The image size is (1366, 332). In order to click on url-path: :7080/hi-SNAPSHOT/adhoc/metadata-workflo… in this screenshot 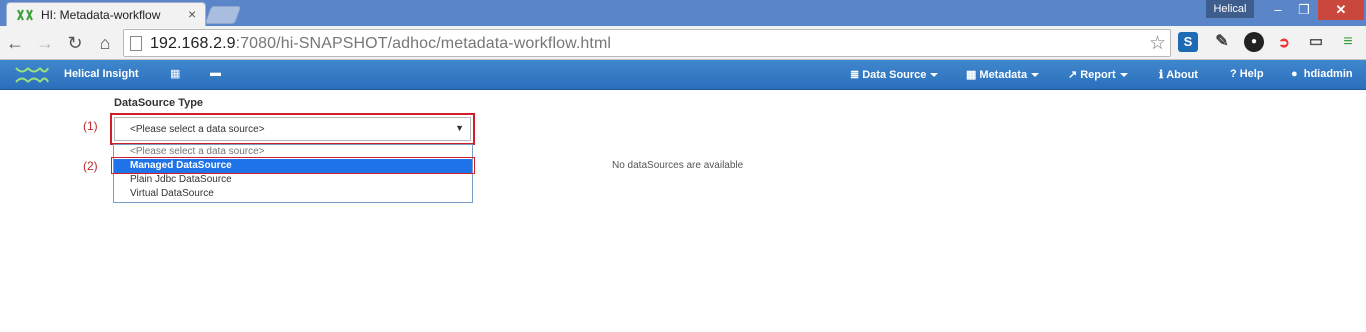, I will do `click(423, 43)`.